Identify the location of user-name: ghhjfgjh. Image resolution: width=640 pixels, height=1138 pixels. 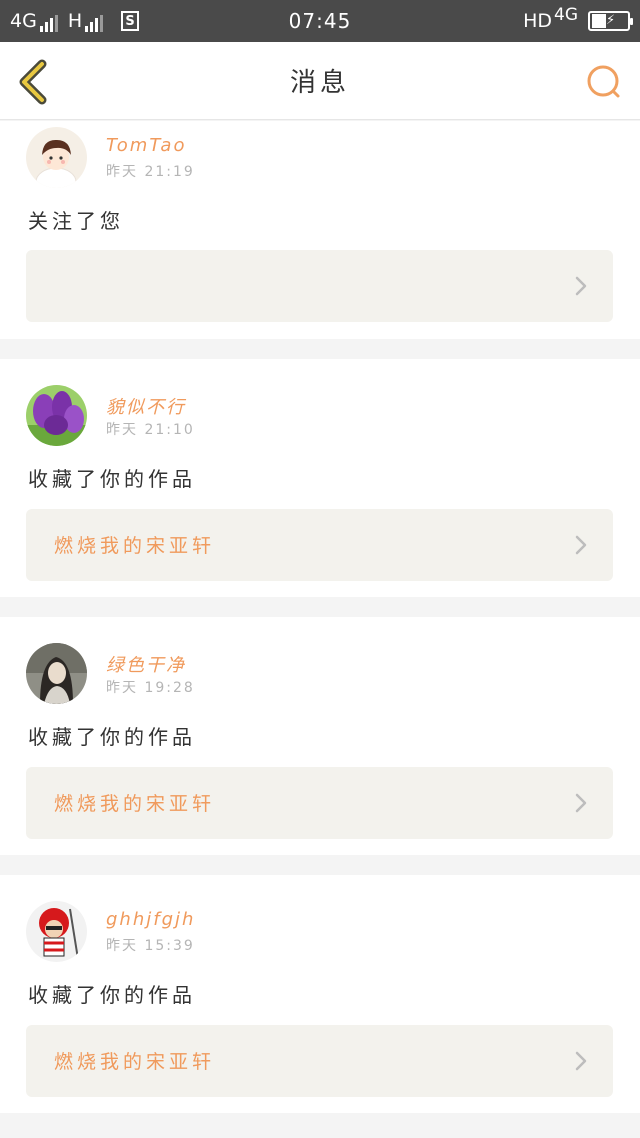
(150, 919).